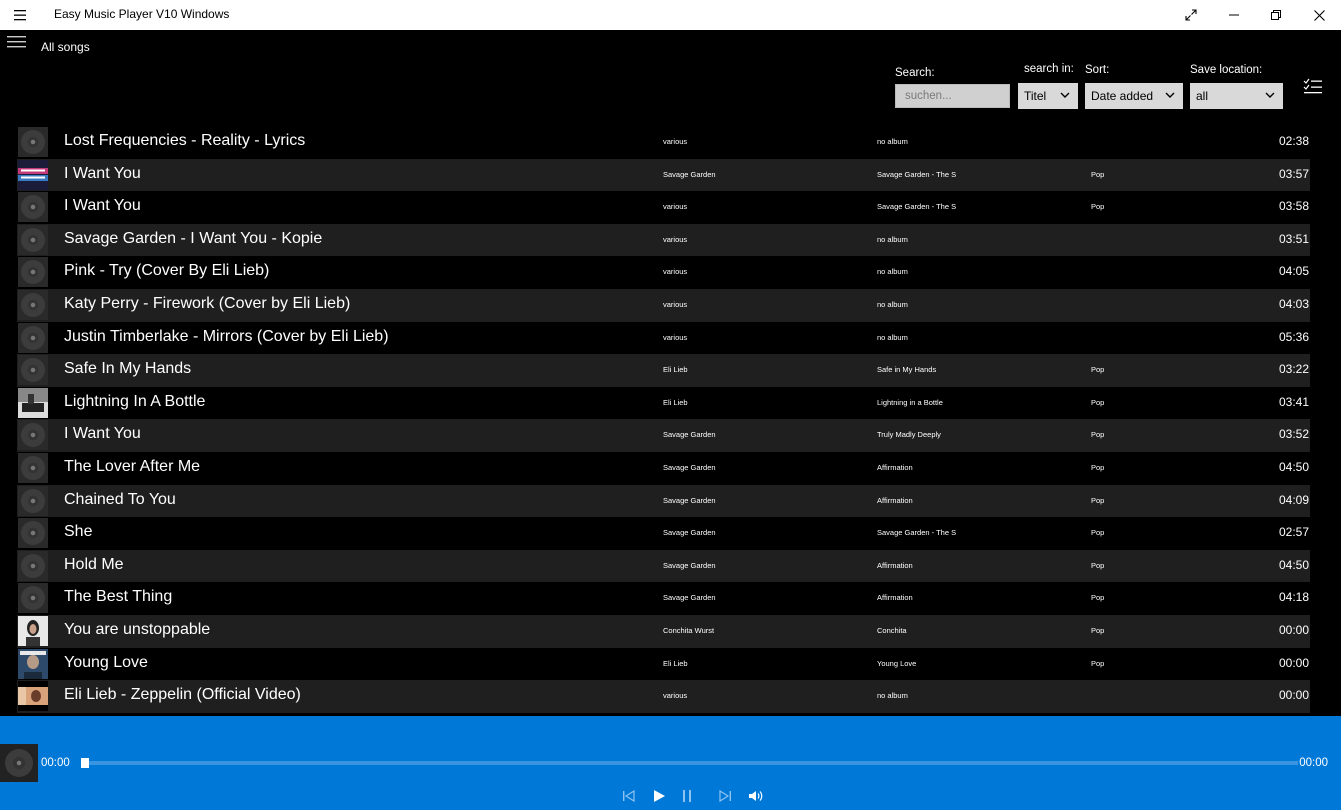 This screenshot has width=1341, height=810. I want to click on search-in-dropdown: Titel, so click(1048, 96).